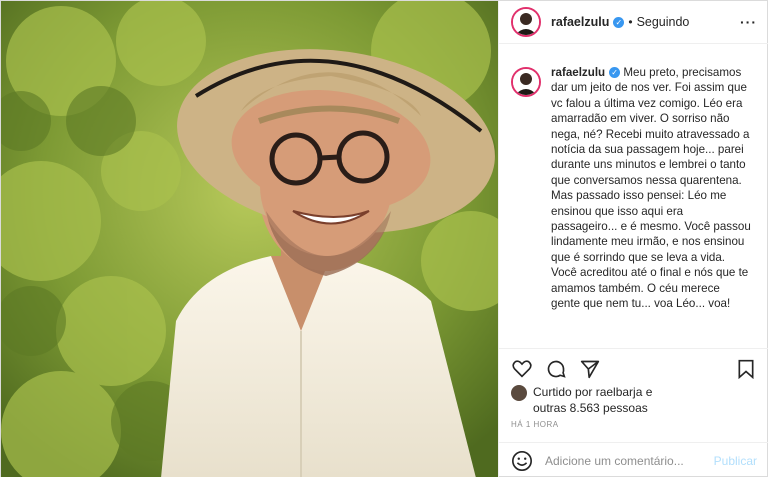 The height and width of the screenshot is (477, 768). I want to click on comment-input, so click(625, 460).